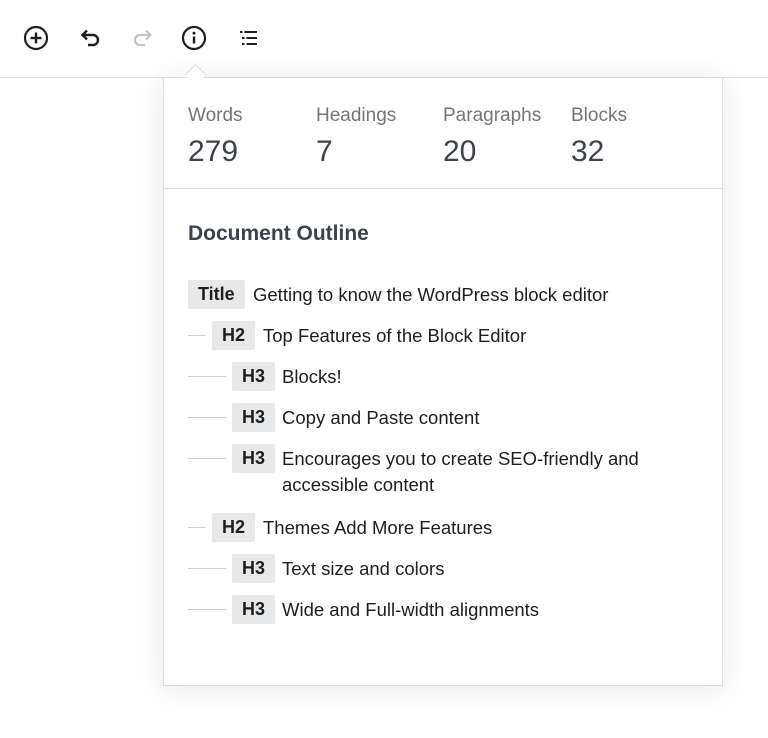 This screenshot has height=738, width=768. Describe the element at coordinates (411, 609) in the screenshot. I see `outline-item-text: Wide and Full-width alignments` at that location.